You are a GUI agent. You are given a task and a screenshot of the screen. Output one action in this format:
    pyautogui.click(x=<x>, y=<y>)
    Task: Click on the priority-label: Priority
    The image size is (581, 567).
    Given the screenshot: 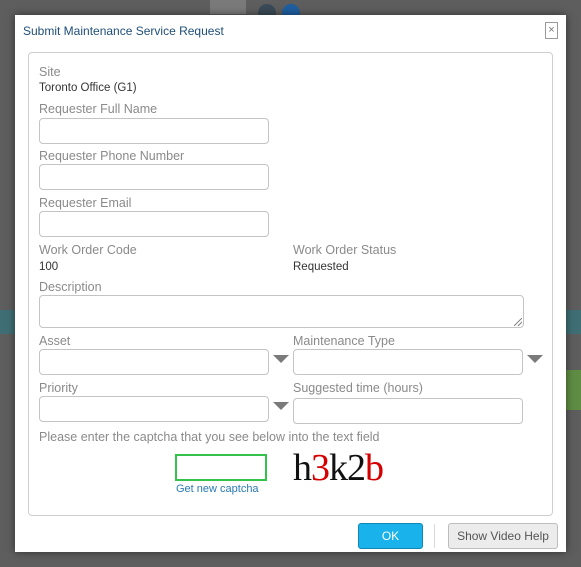 What is the action you would take?
    pyautogui.click(x=58, y=388)
    